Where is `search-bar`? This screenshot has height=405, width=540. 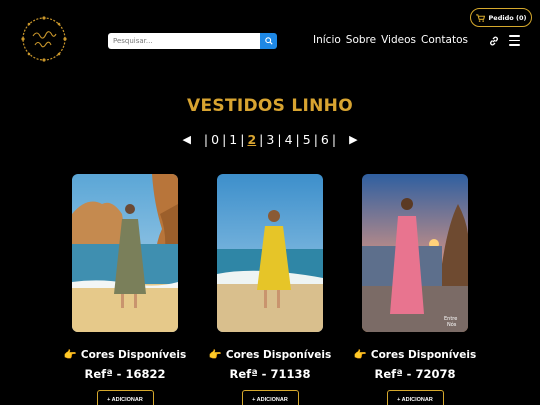
search-bar is located at coordinates (192, 41).